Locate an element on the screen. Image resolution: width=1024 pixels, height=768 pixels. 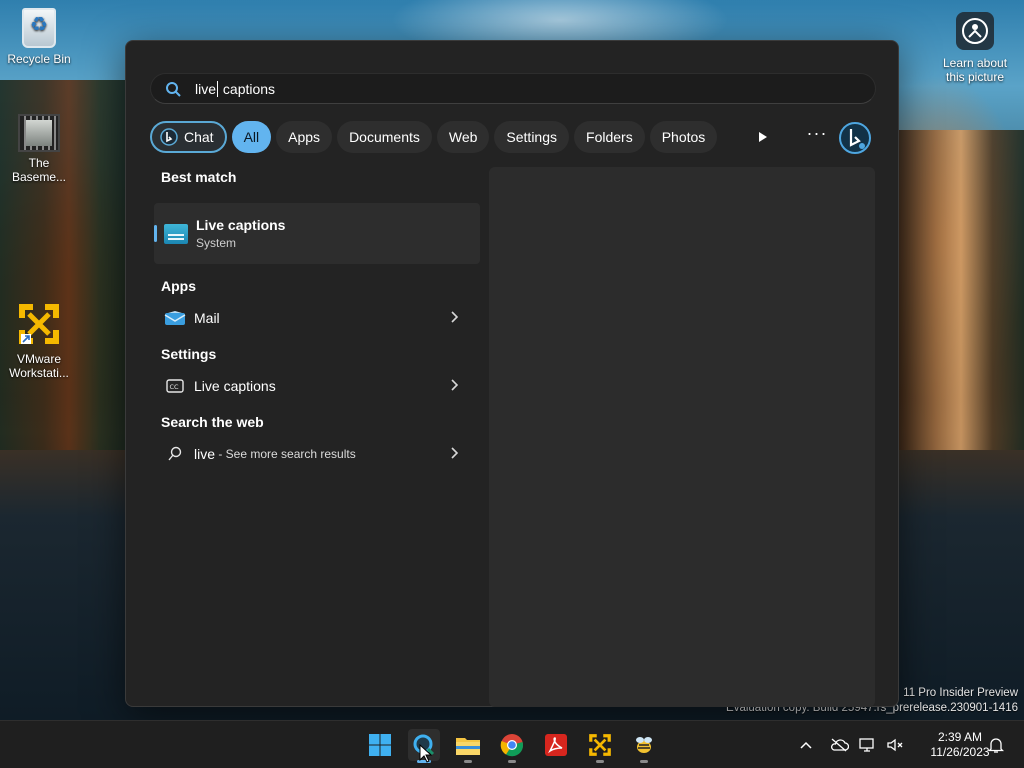
filter-apps: Apps is located at coordinates (304, 137).